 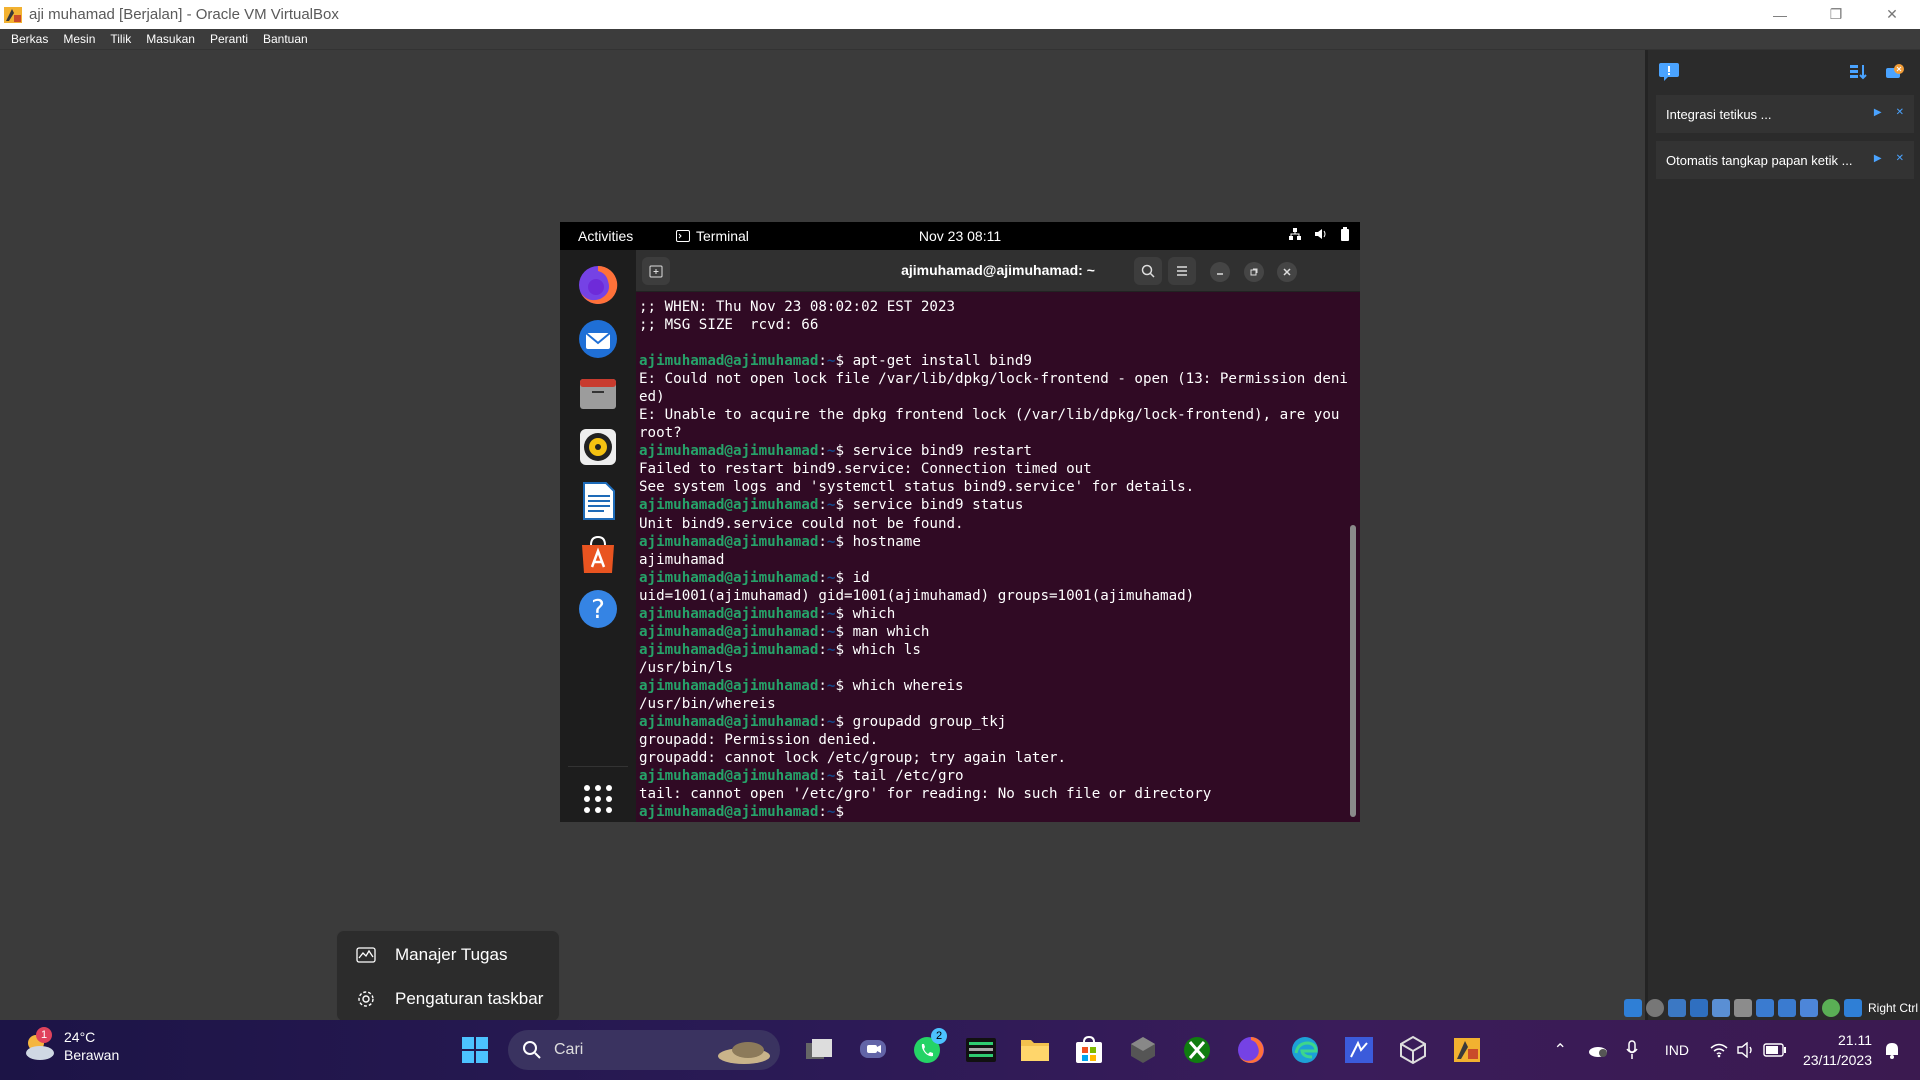 I want to click on rhythmbox-launcher, so click(x=598, y=447).